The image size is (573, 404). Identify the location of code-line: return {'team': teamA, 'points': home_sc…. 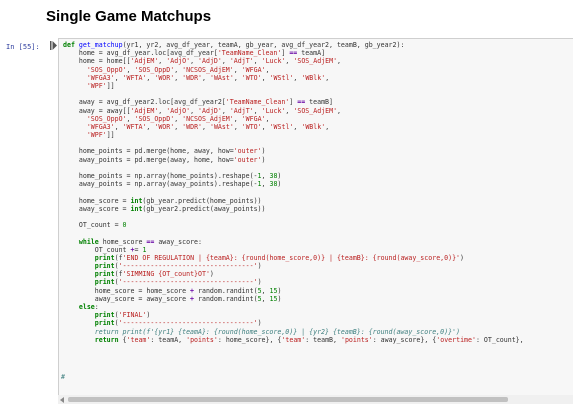
(309, 339).